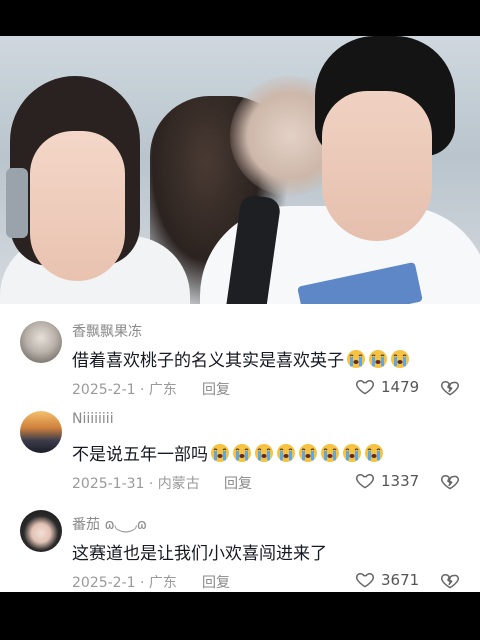  I want to click on like-button: 3671, so click(387, 580).